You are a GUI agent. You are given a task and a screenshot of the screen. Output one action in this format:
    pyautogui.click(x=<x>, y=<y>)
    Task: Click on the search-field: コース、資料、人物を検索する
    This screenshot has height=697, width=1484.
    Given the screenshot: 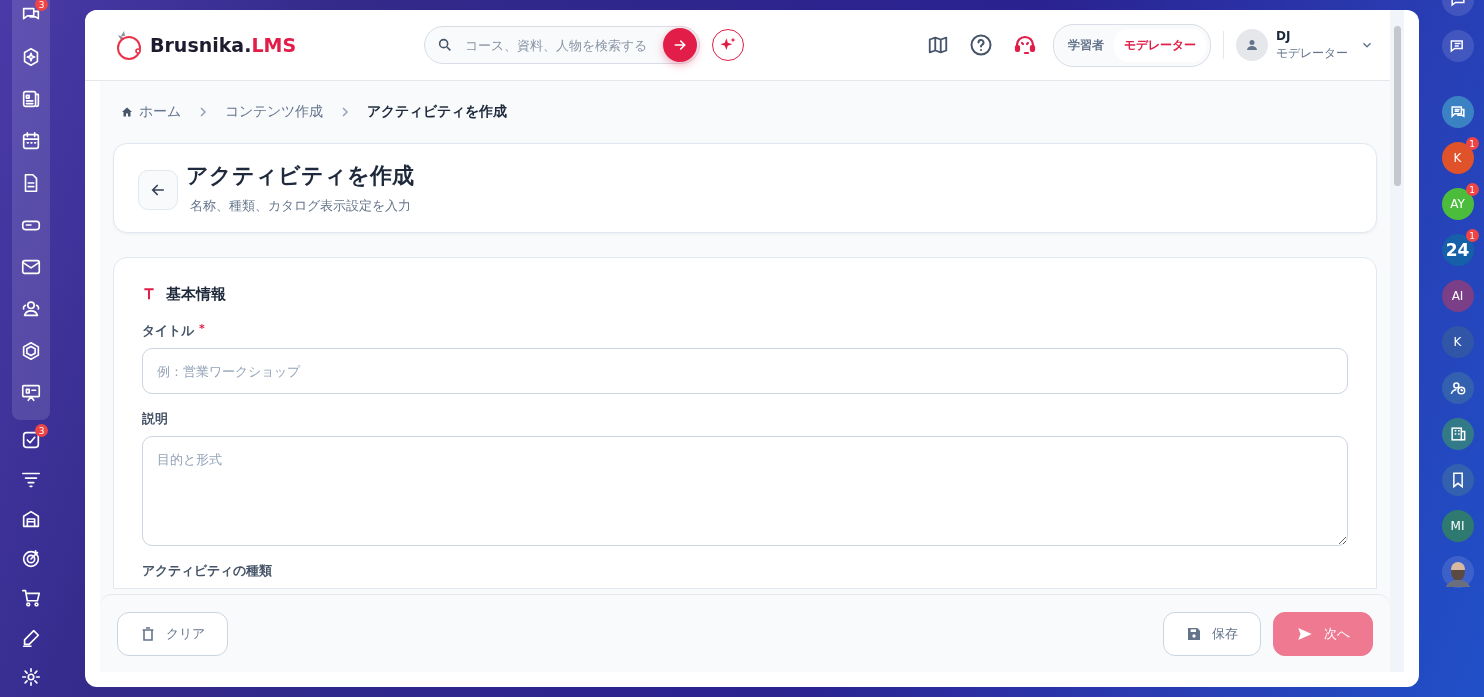 What is the action you would take?
    pyautogui.click(x=562, y=45)
    